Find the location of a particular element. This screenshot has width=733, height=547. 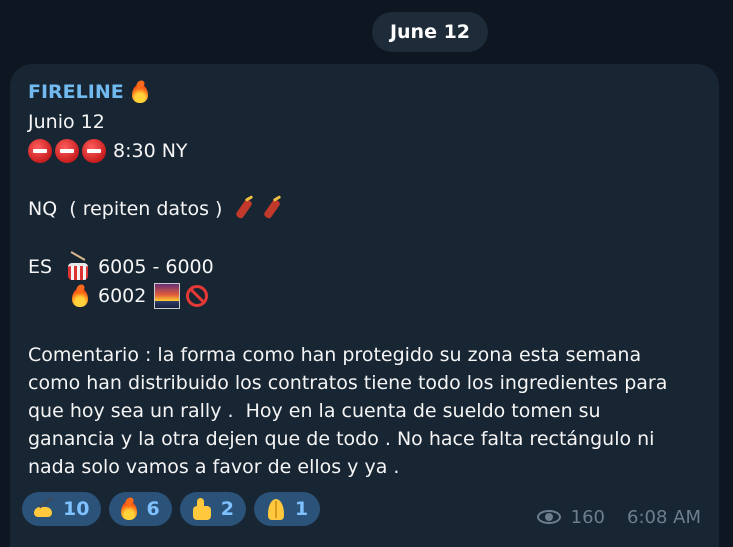

prohibited-icon is located at coordinates (197, 296).